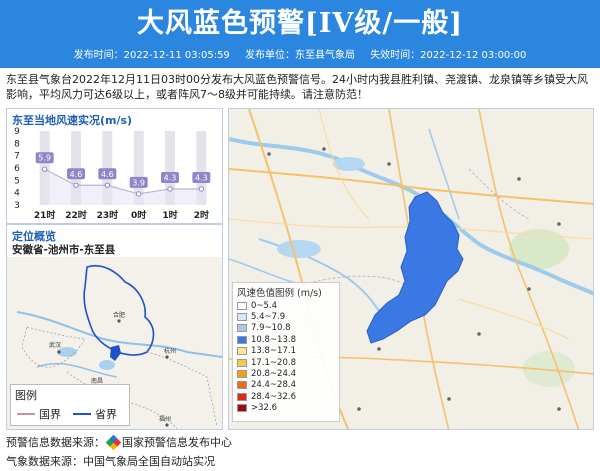 This screenshot has height=471, width=600. What do you see at coordinates (169, 215) in the screenshot?
I see `x-tick-label: 1时` at bounding box center [169, 215].